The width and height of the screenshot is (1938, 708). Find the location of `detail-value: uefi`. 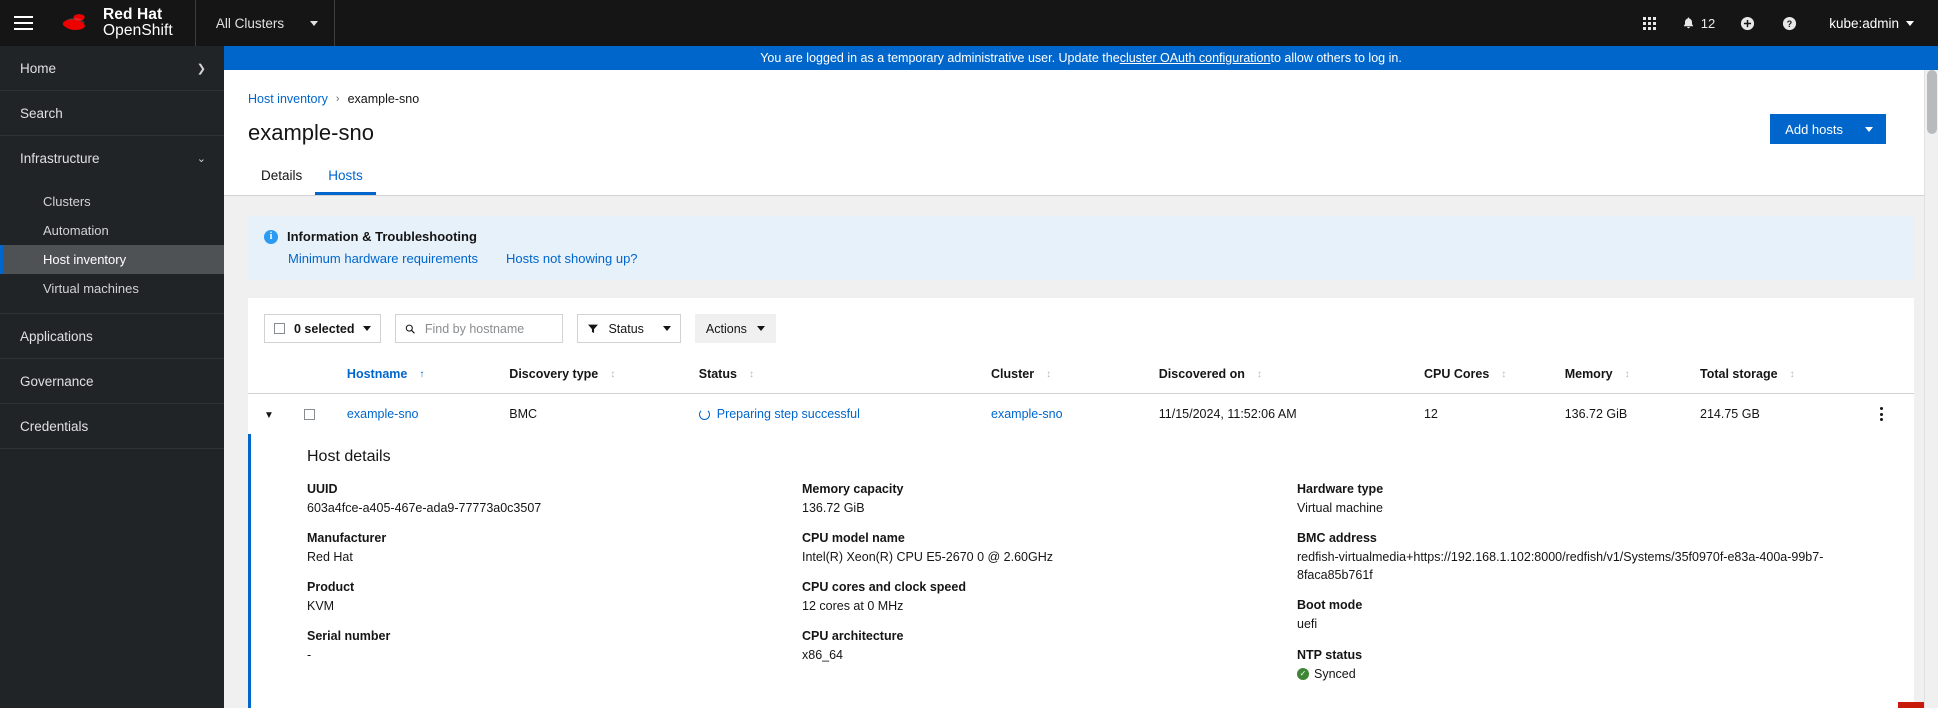

detail-value: uefi is located at coordinates (1307, 624).